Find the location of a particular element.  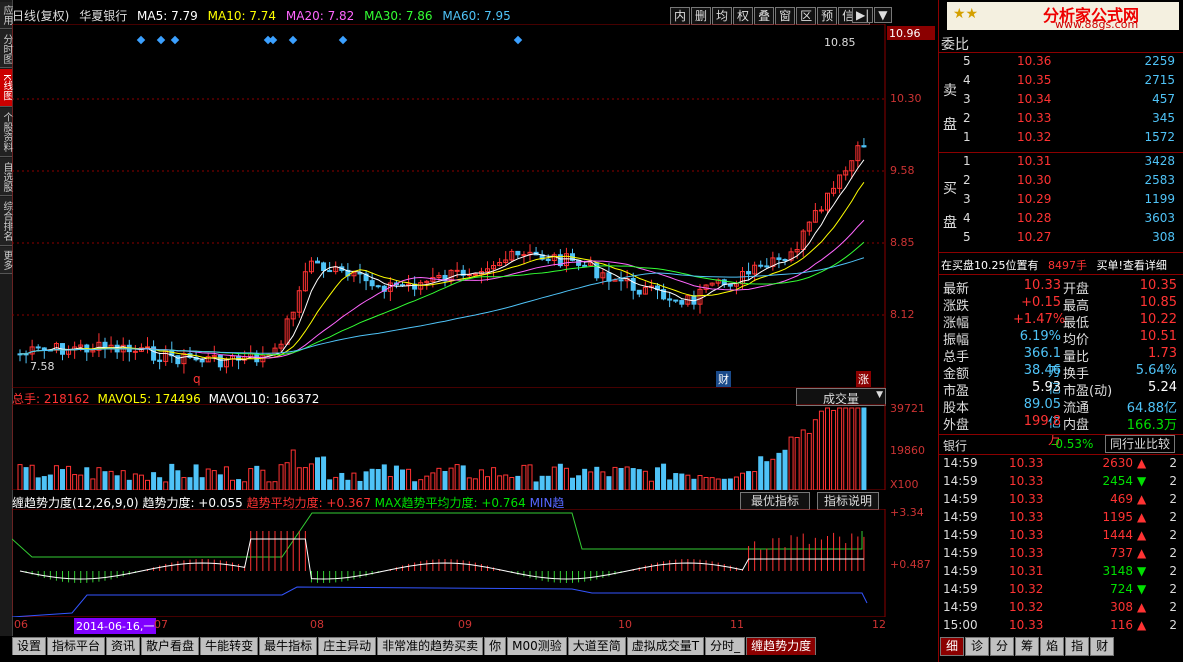

bottom-tab: 指标平台 is located at coordinates (76, 646).